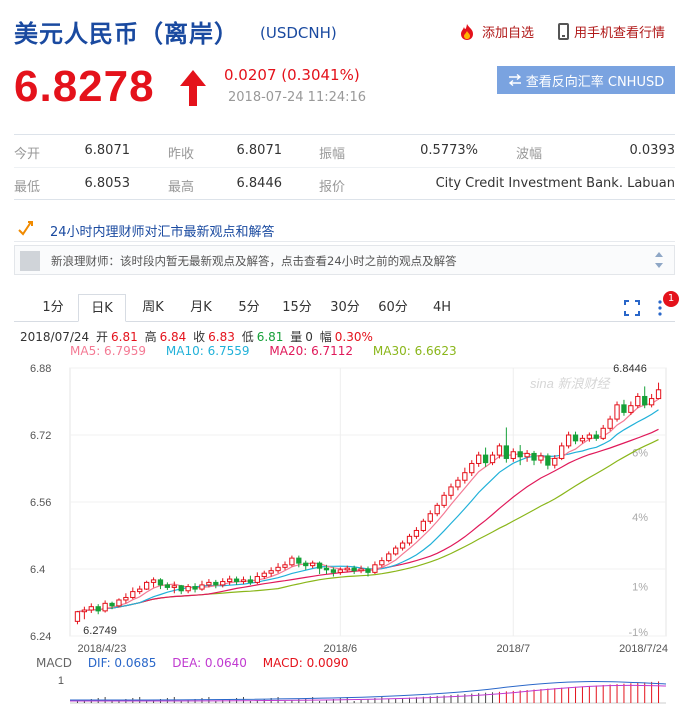 This screenshot has width=683, height=705. Describe the element at coordinates (221, 337) in the screenshot. I see `info-close: 6.83` at that location.